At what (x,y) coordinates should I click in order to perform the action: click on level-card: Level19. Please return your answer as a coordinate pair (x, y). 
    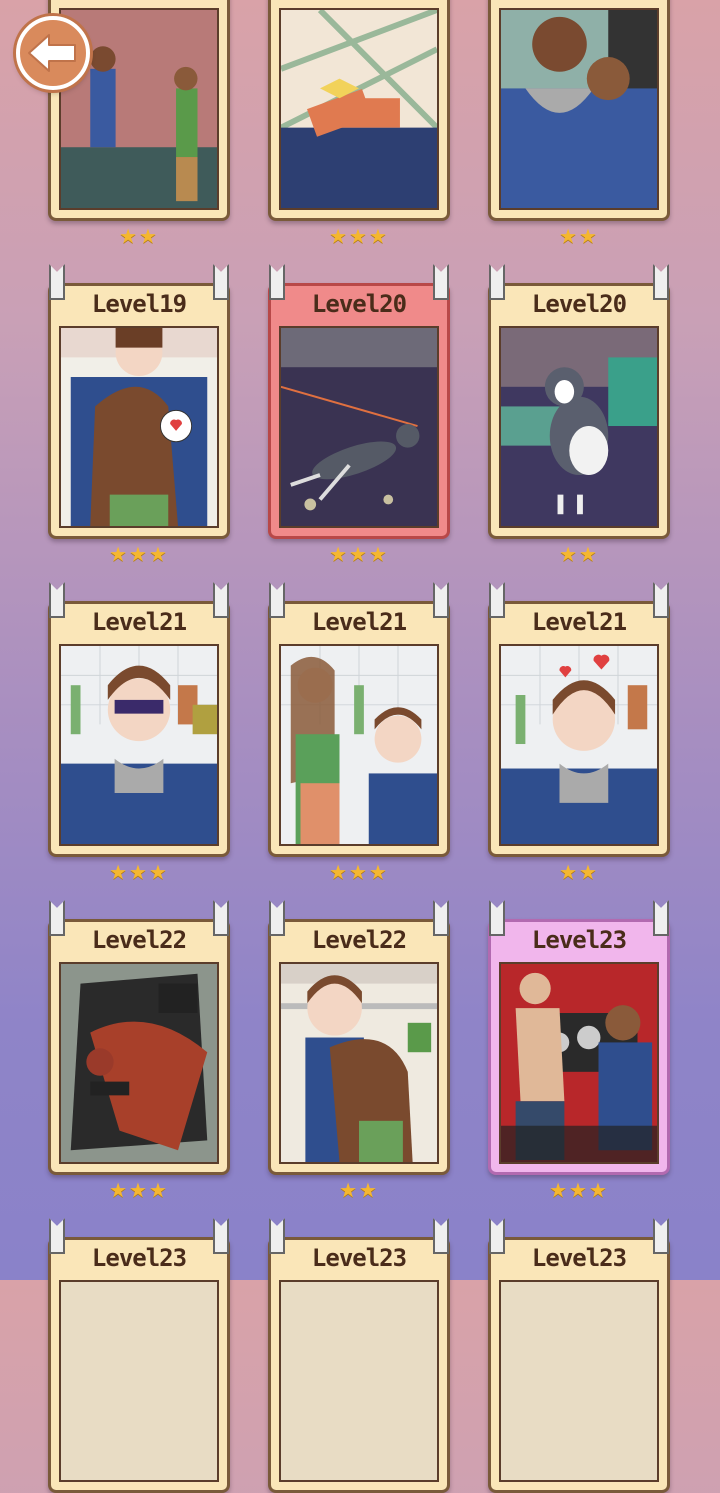
    Looking at the image, I should click on (139, 401).